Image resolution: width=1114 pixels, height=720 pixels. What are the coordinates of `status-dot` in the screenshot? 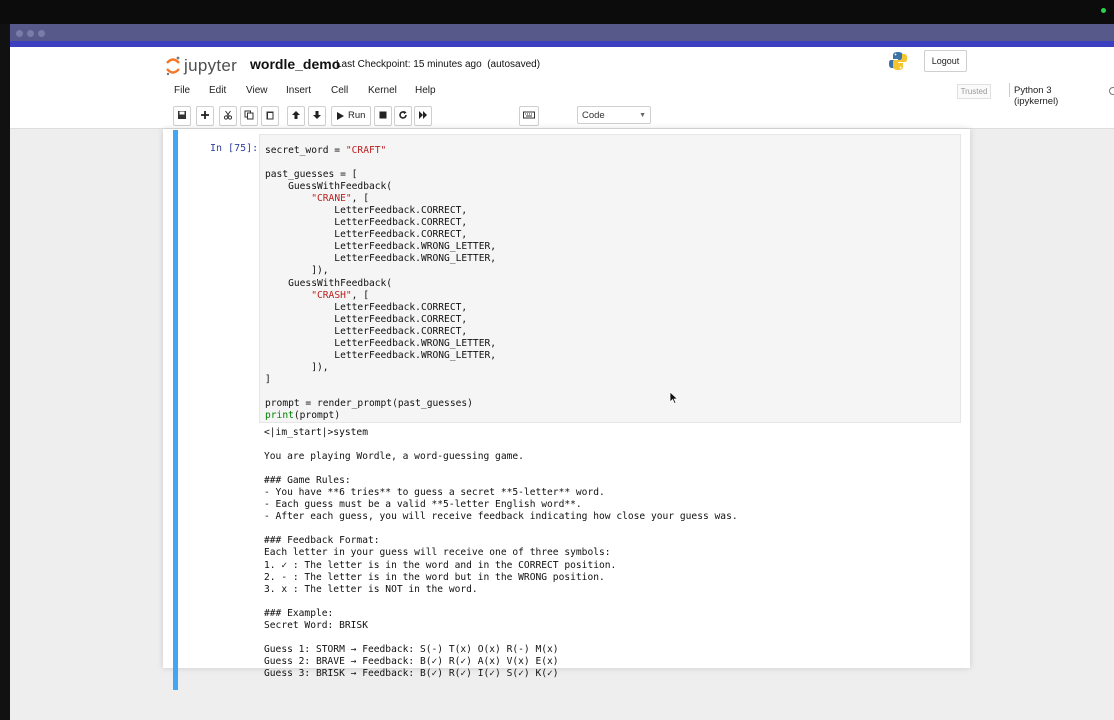 It's located at (1103, 10).